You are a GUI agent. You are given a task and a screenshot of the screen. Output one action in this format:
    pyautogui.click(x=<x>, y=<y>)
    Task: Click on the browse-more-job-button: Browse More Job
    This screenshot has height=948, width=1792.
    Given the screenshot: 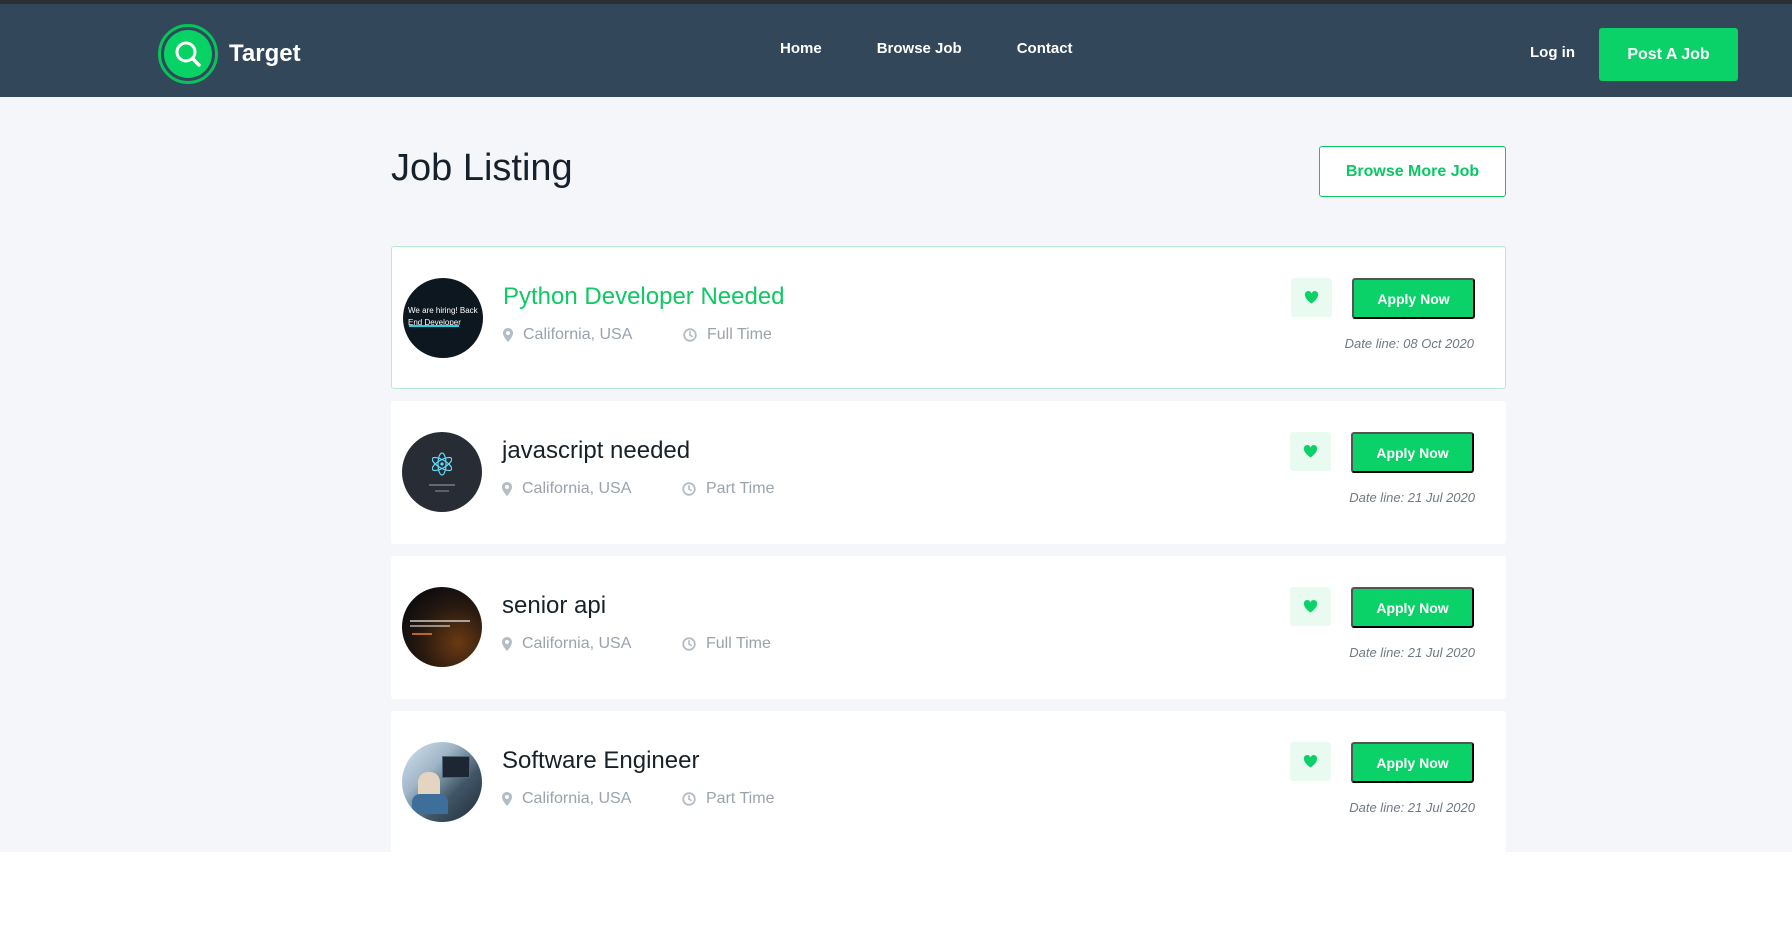 What is the action you would take?
    pyautogui.click(x=1412, y=171)
    